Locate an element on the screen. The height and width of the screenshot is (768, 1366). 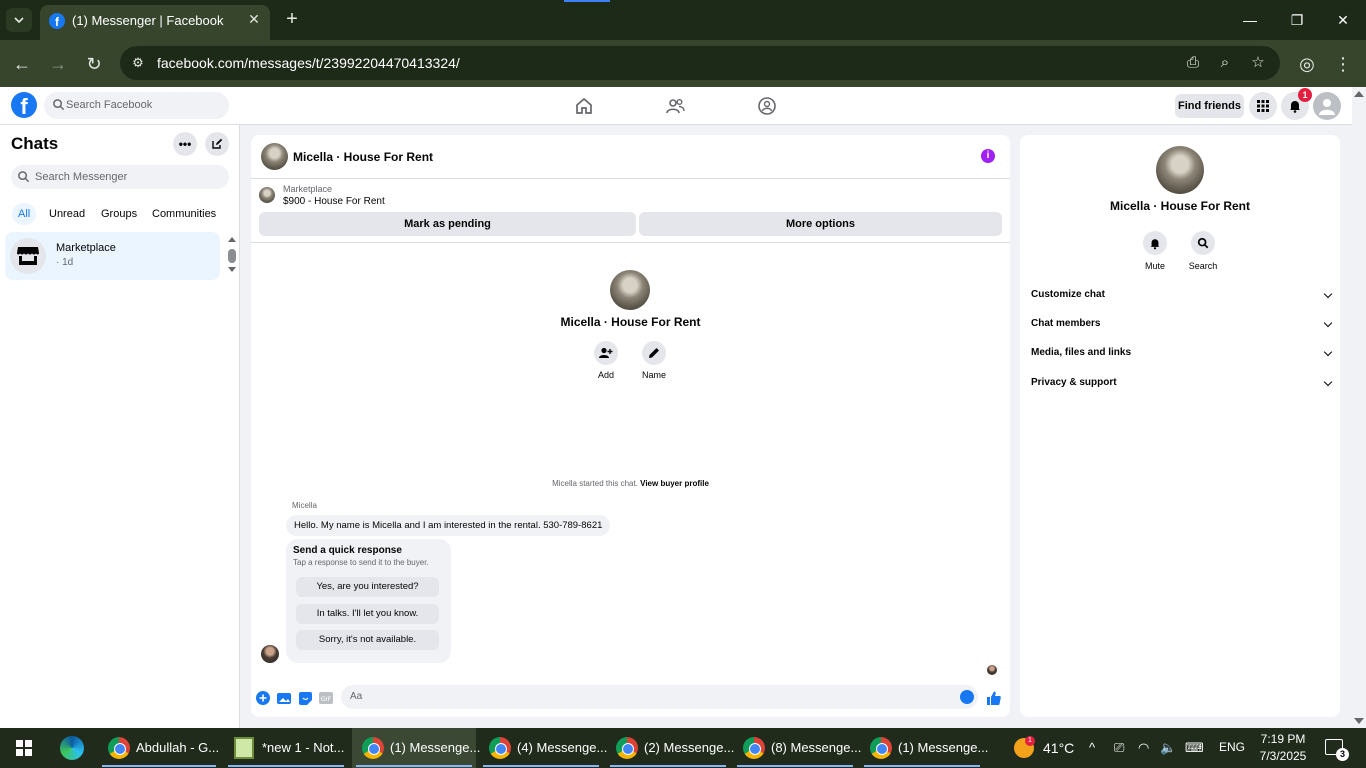
more-options-button: More options is located at coordinates (820, 224).